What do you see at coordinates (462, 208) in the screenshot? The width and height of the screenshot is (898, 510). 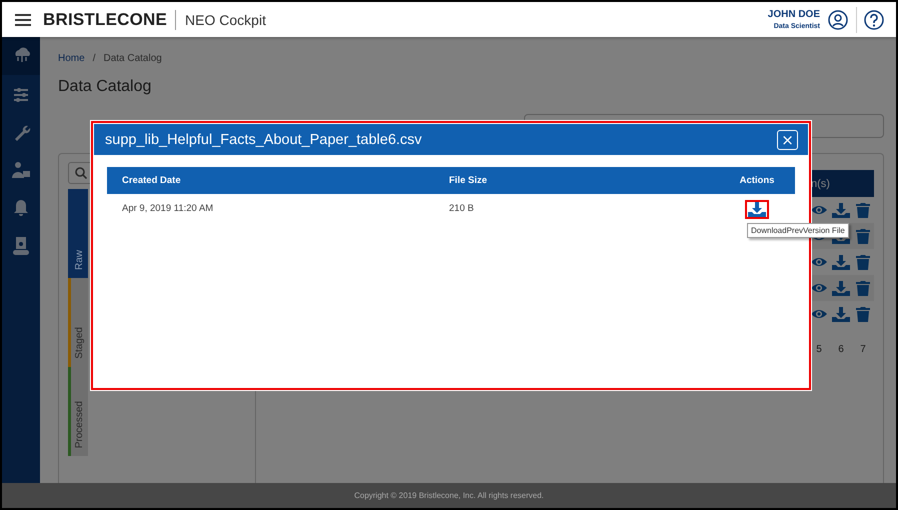 I see `table-cell-text: 210 B` at bounding box center [462, 208].